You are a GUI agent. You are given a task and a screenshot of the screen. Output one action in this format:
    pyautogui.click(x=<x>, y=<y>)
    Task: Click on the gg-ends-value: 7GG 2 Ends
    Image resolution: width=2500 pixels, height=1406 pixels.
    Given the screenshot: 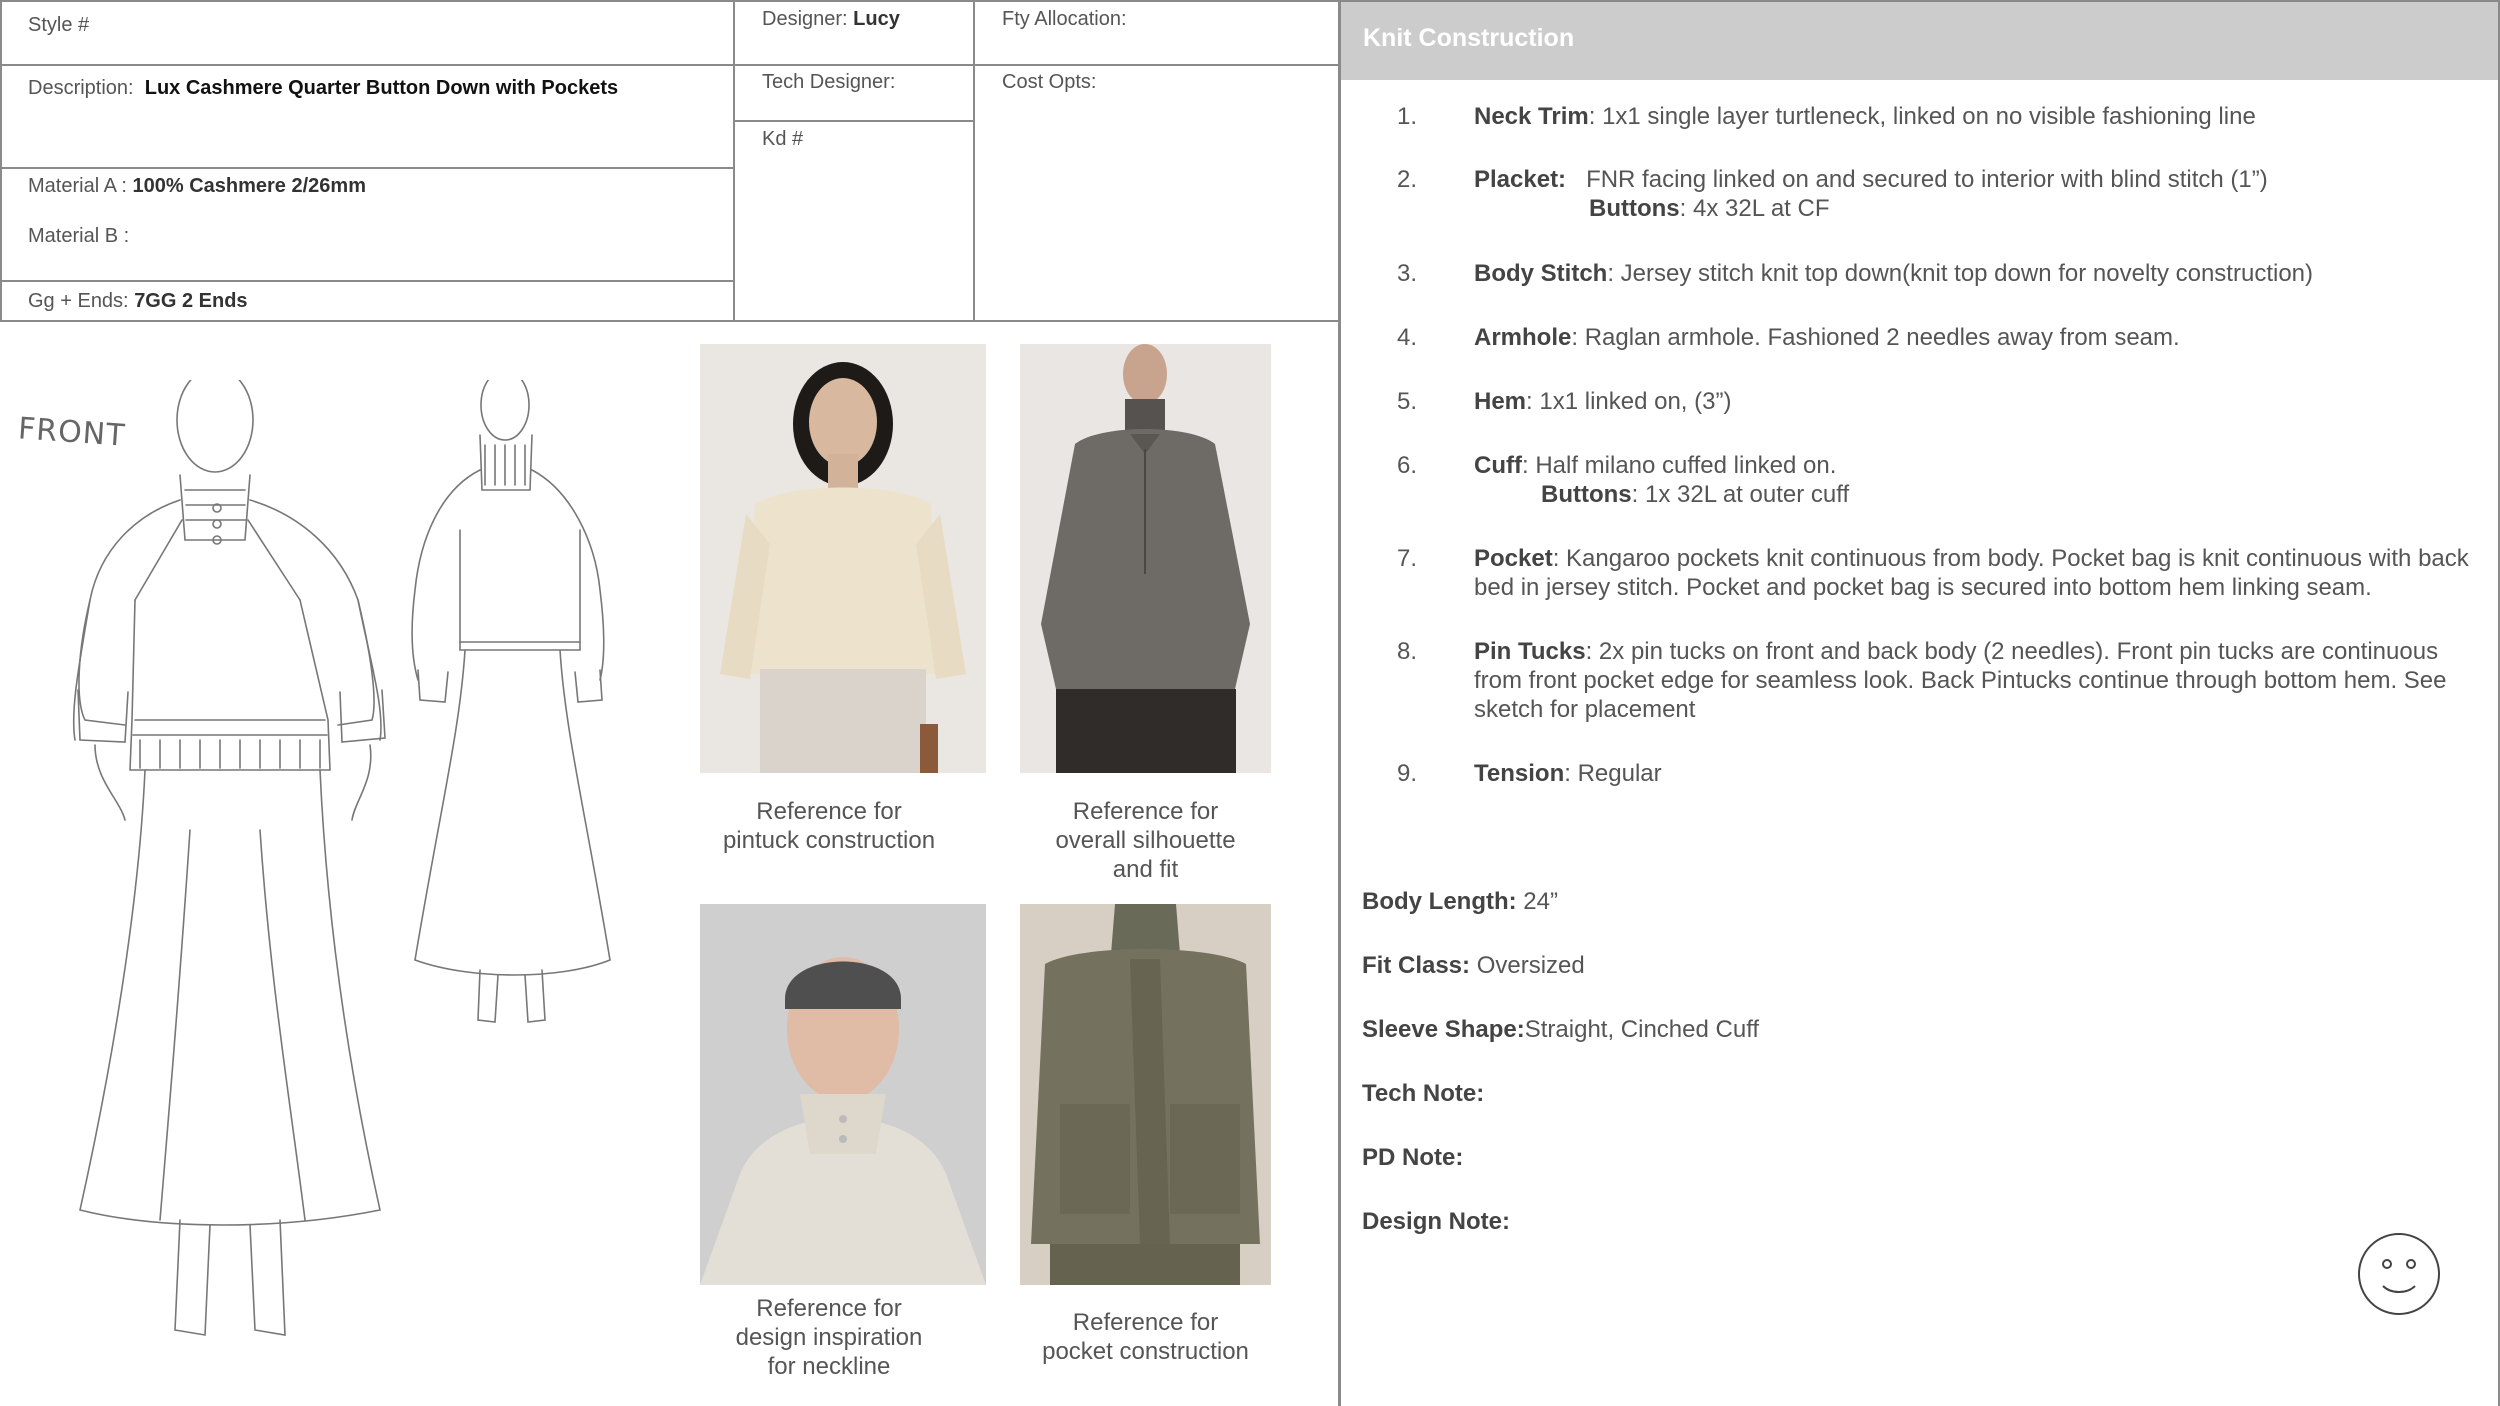 What is the action you would take?
    pyautogui.click(x=191, y=301)
    